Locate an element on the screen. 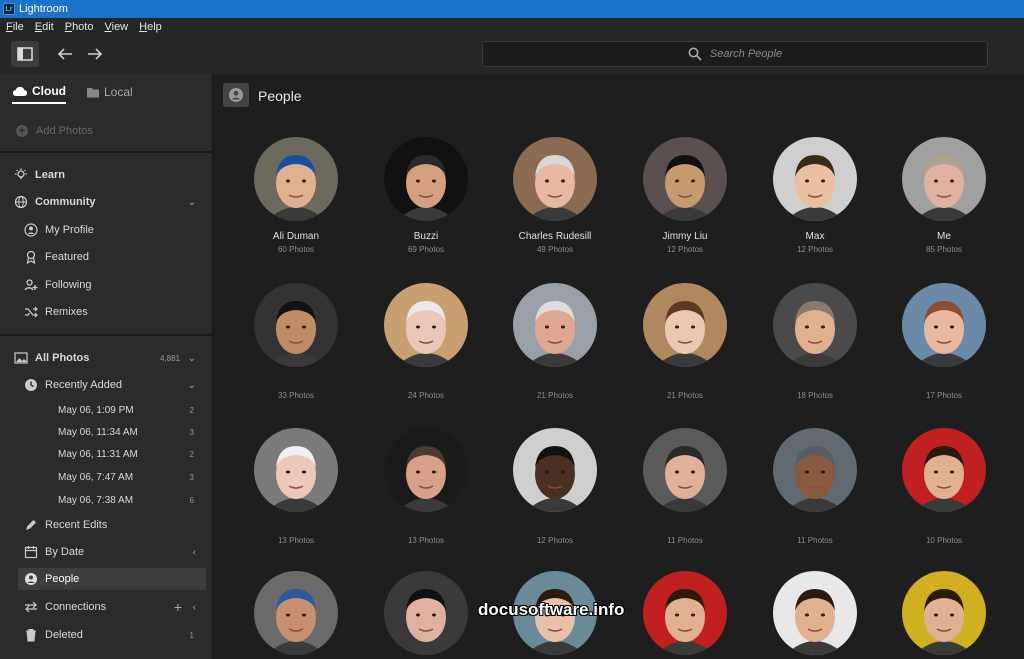 The height and width of the screenshot is (659, 1024). back-button is located at coordinates (65, 54).